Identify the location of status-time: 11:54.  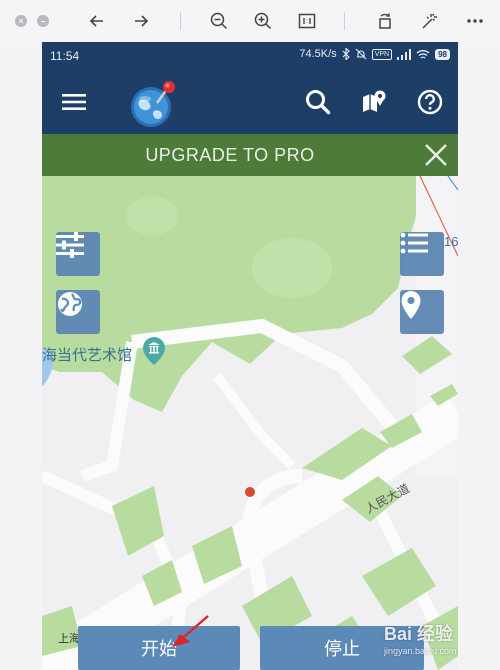
(65, 56).